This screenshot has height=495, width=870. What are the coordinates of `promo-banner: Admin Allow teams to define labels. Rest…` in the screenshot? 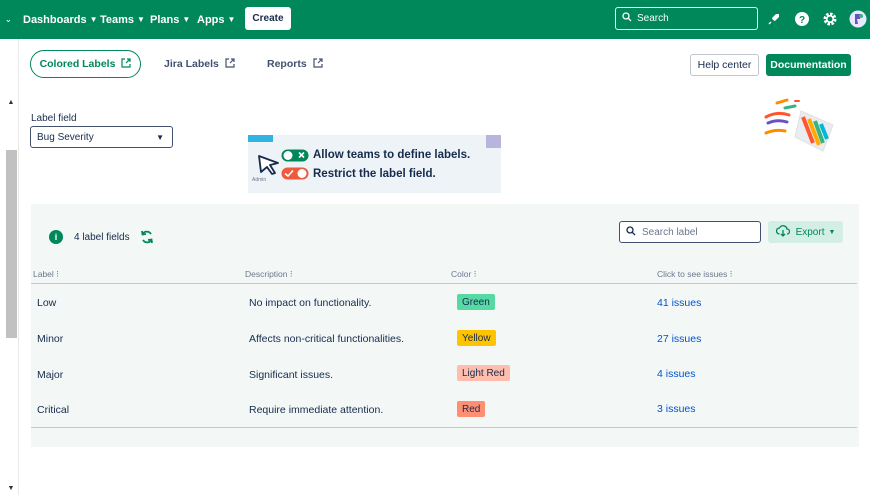 It's located at (374, 164).